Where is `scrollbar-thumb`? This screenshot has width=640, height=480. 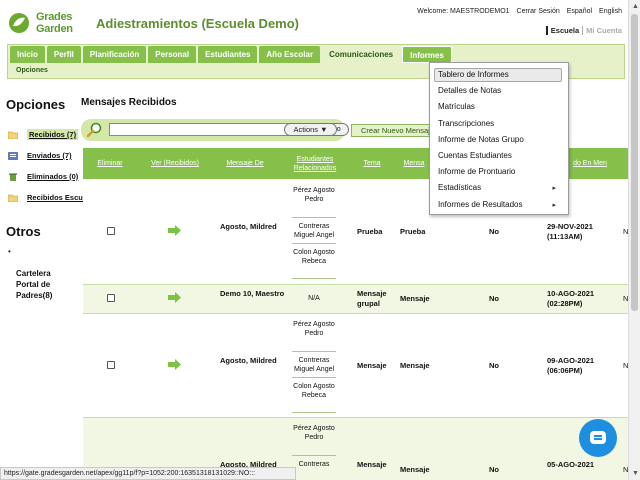 scrollbar-thumb is located at coordinates (634, 162).